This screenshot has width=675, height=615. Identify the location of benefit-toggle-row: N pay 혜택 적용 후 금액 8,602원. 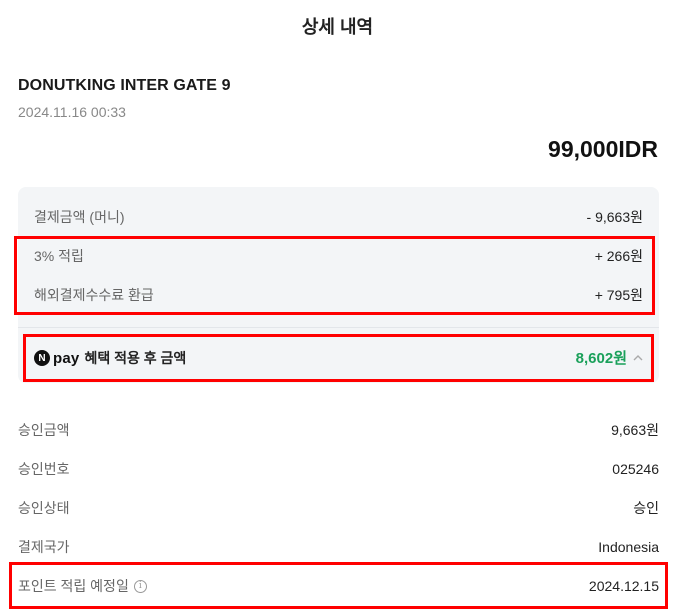
(338, 355).